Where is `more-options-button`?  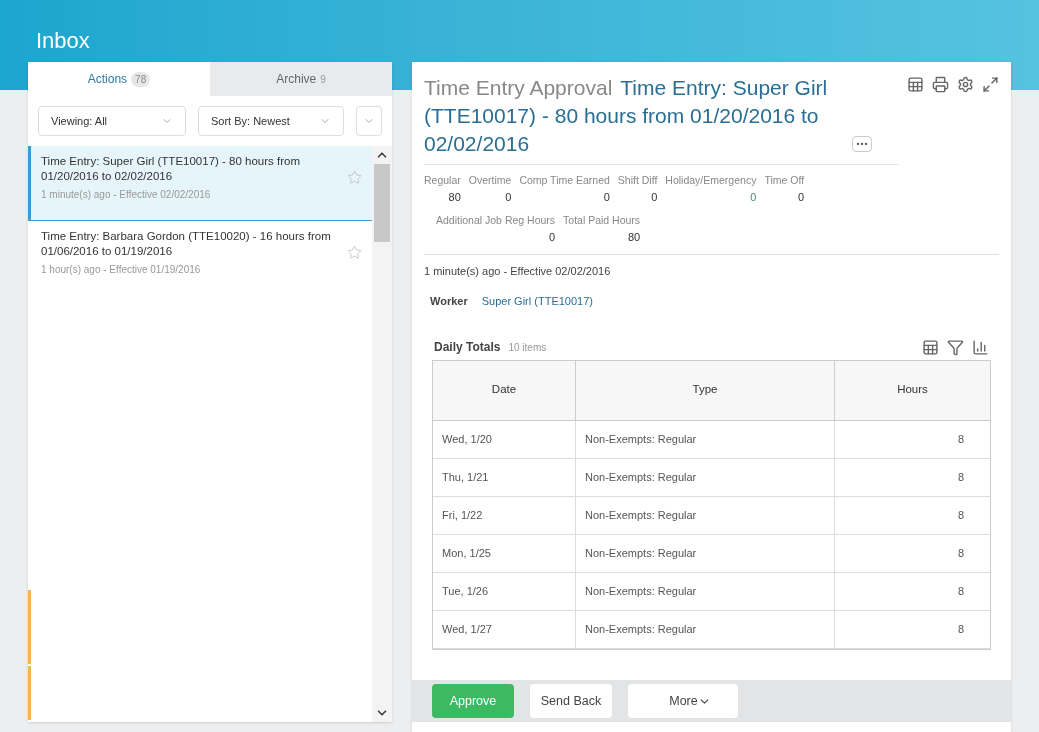 more-options-button is located at coordinates (862, 144).